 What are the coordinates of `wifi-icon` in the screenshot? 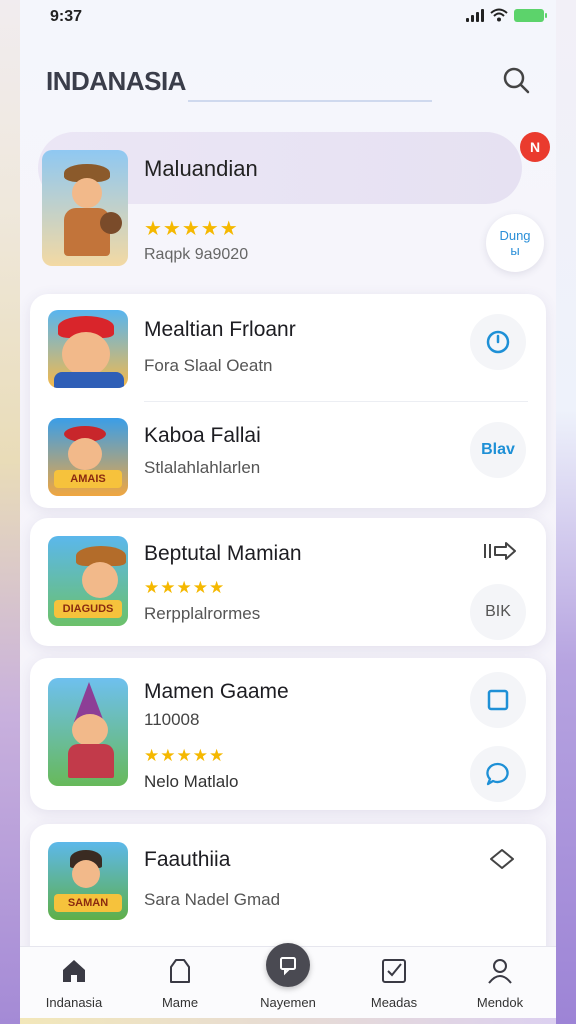 It's located at (499, 15).